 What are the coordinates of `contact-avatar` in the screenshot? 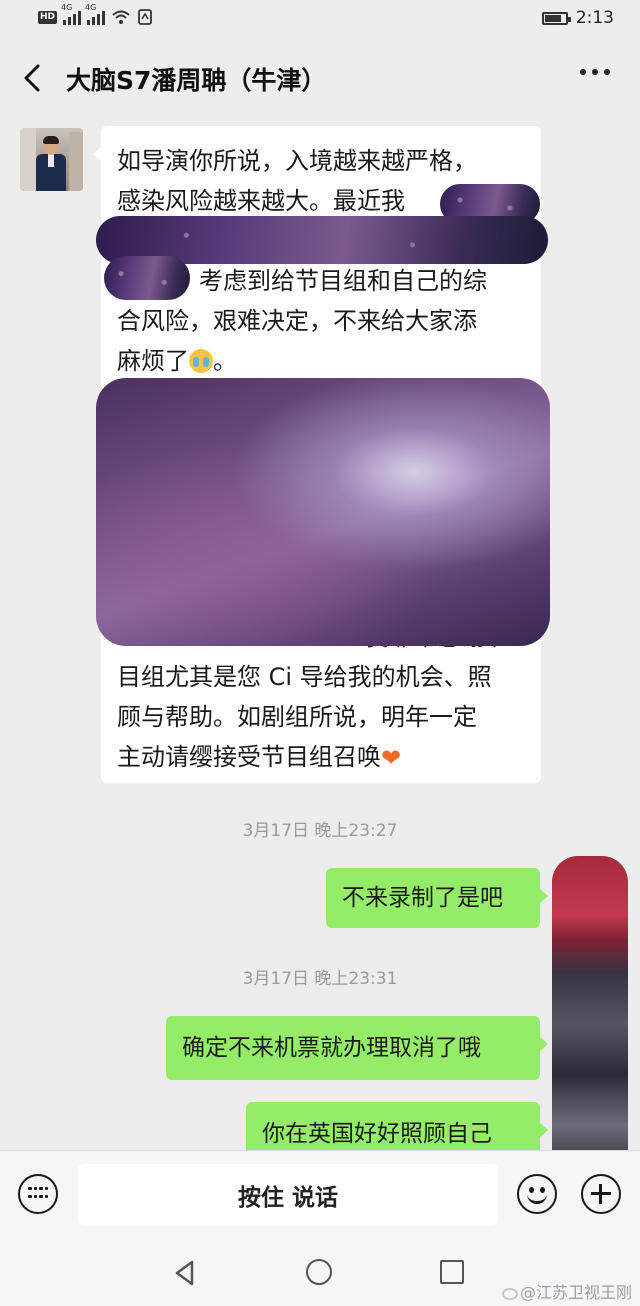 It's located at (51, 159).